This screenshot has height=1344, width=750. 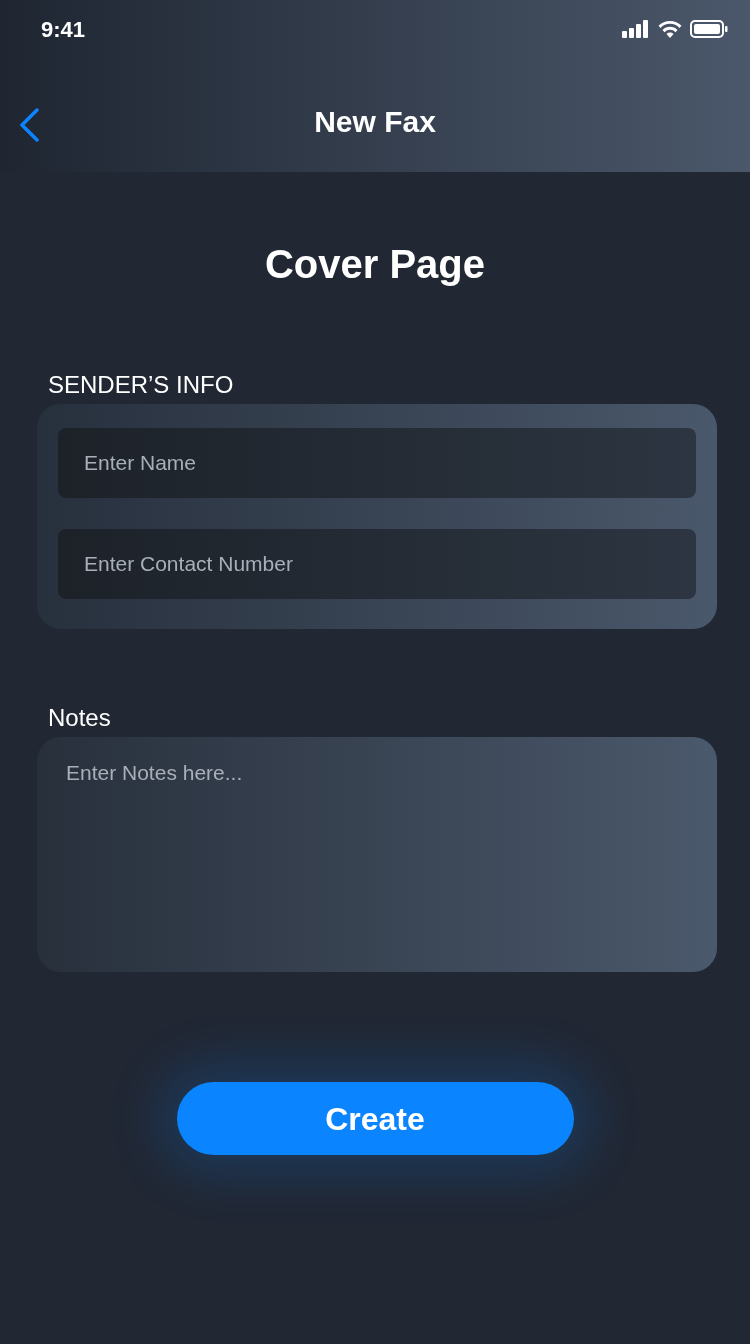 I want to click on signal-icon, so click(x=636, y=29).